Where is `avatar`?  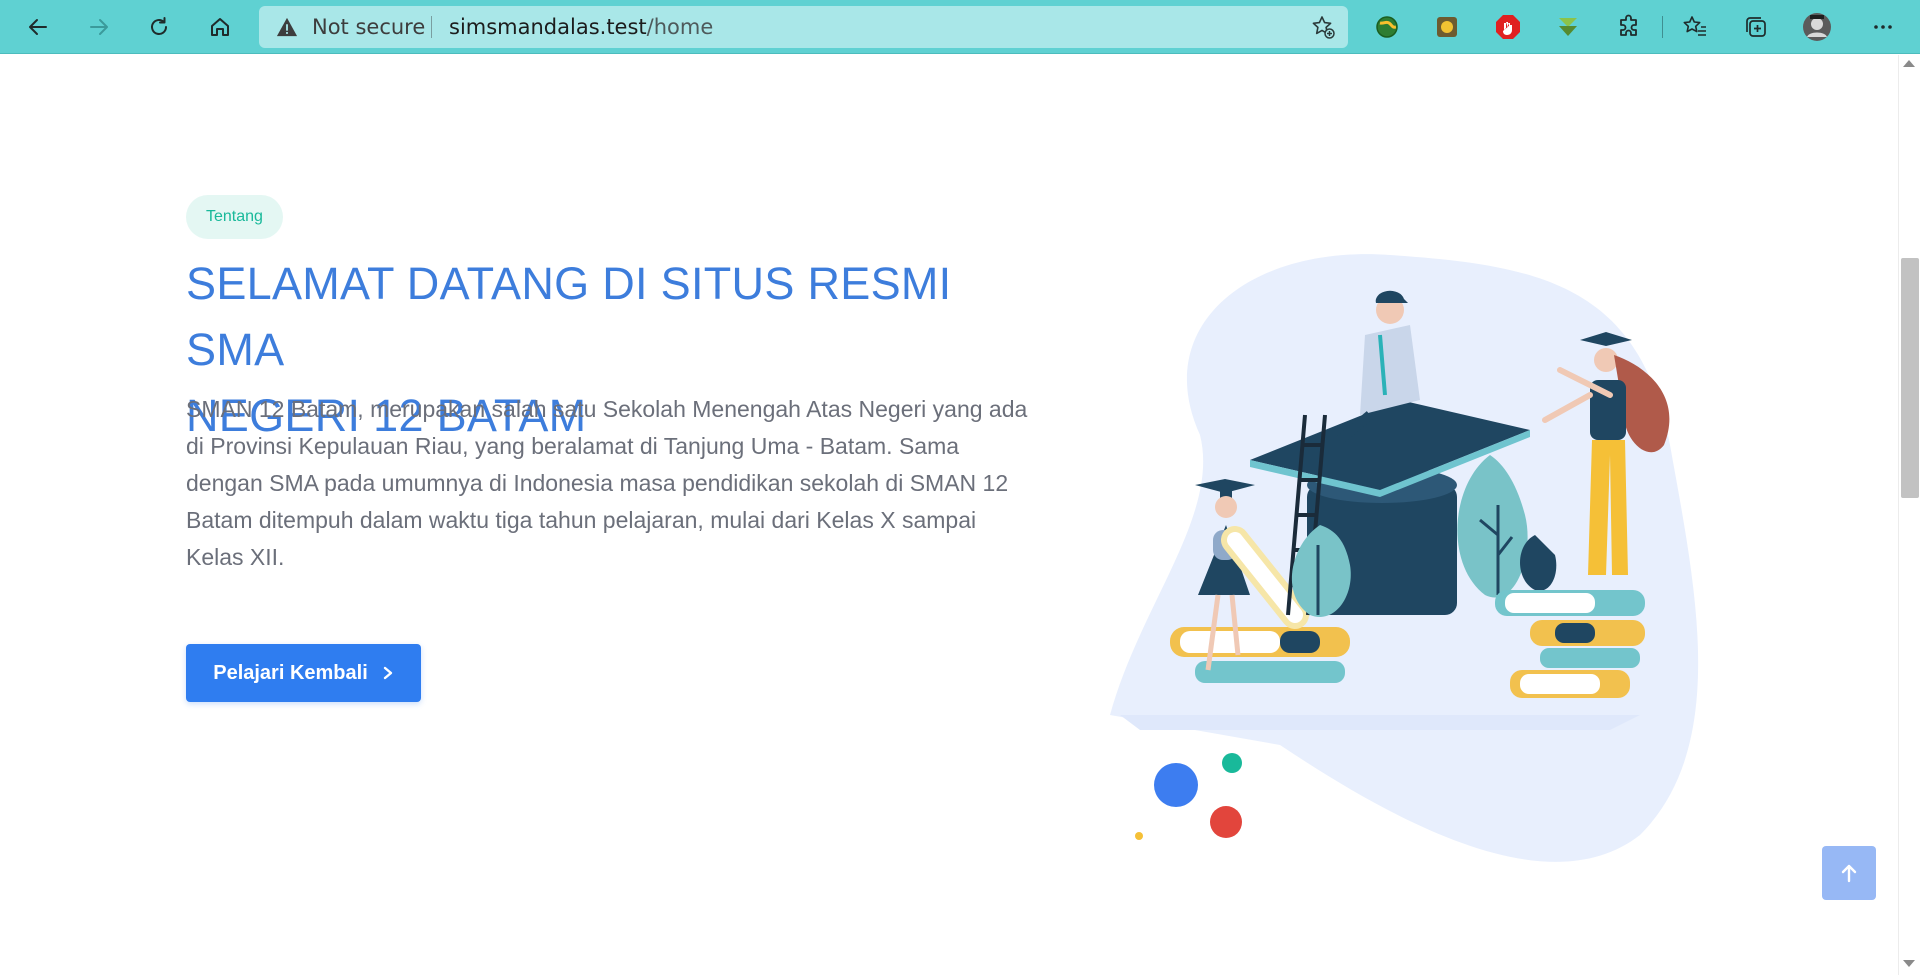
avatar is located at coordinates (1817, 27).